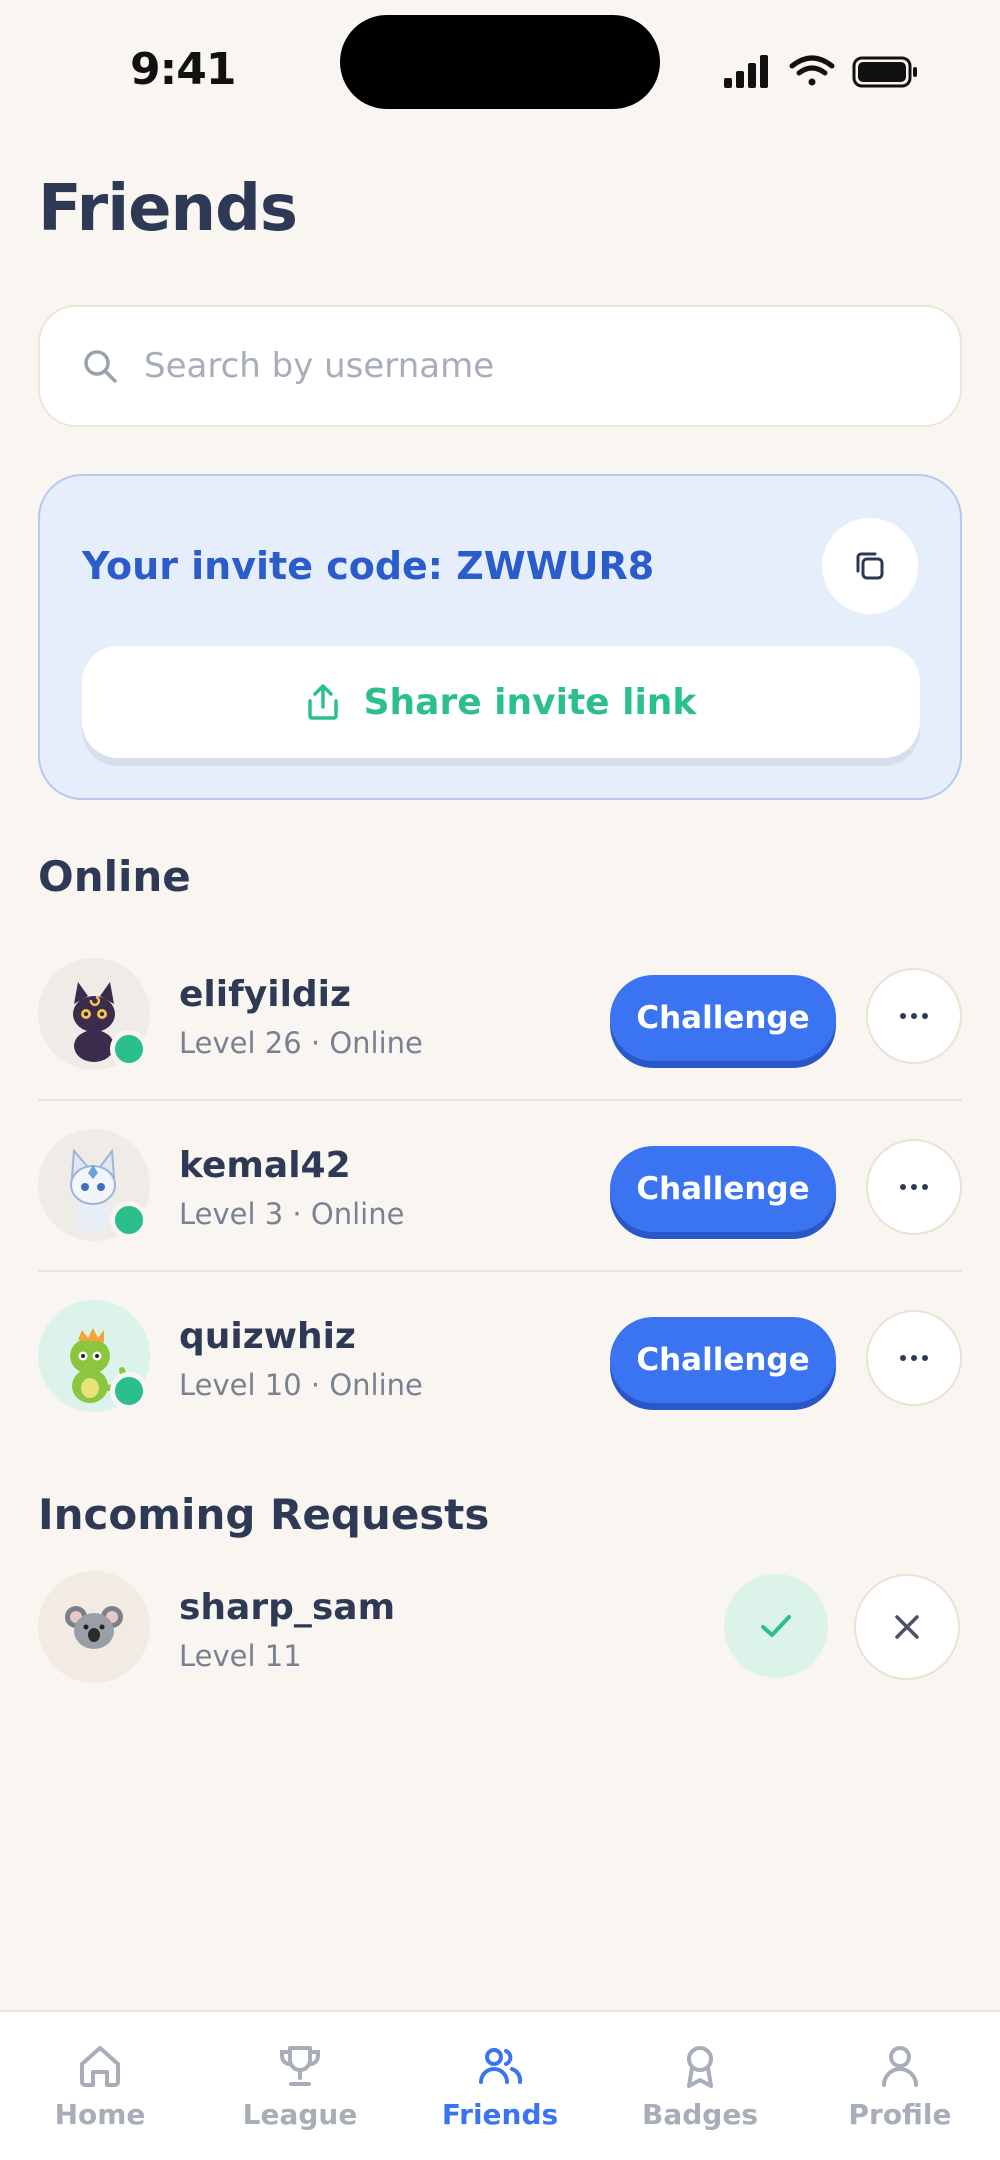  Describe the element at coordinates (265, 1165) in the screenshot. I see `friend-name: kemal42` at that location.